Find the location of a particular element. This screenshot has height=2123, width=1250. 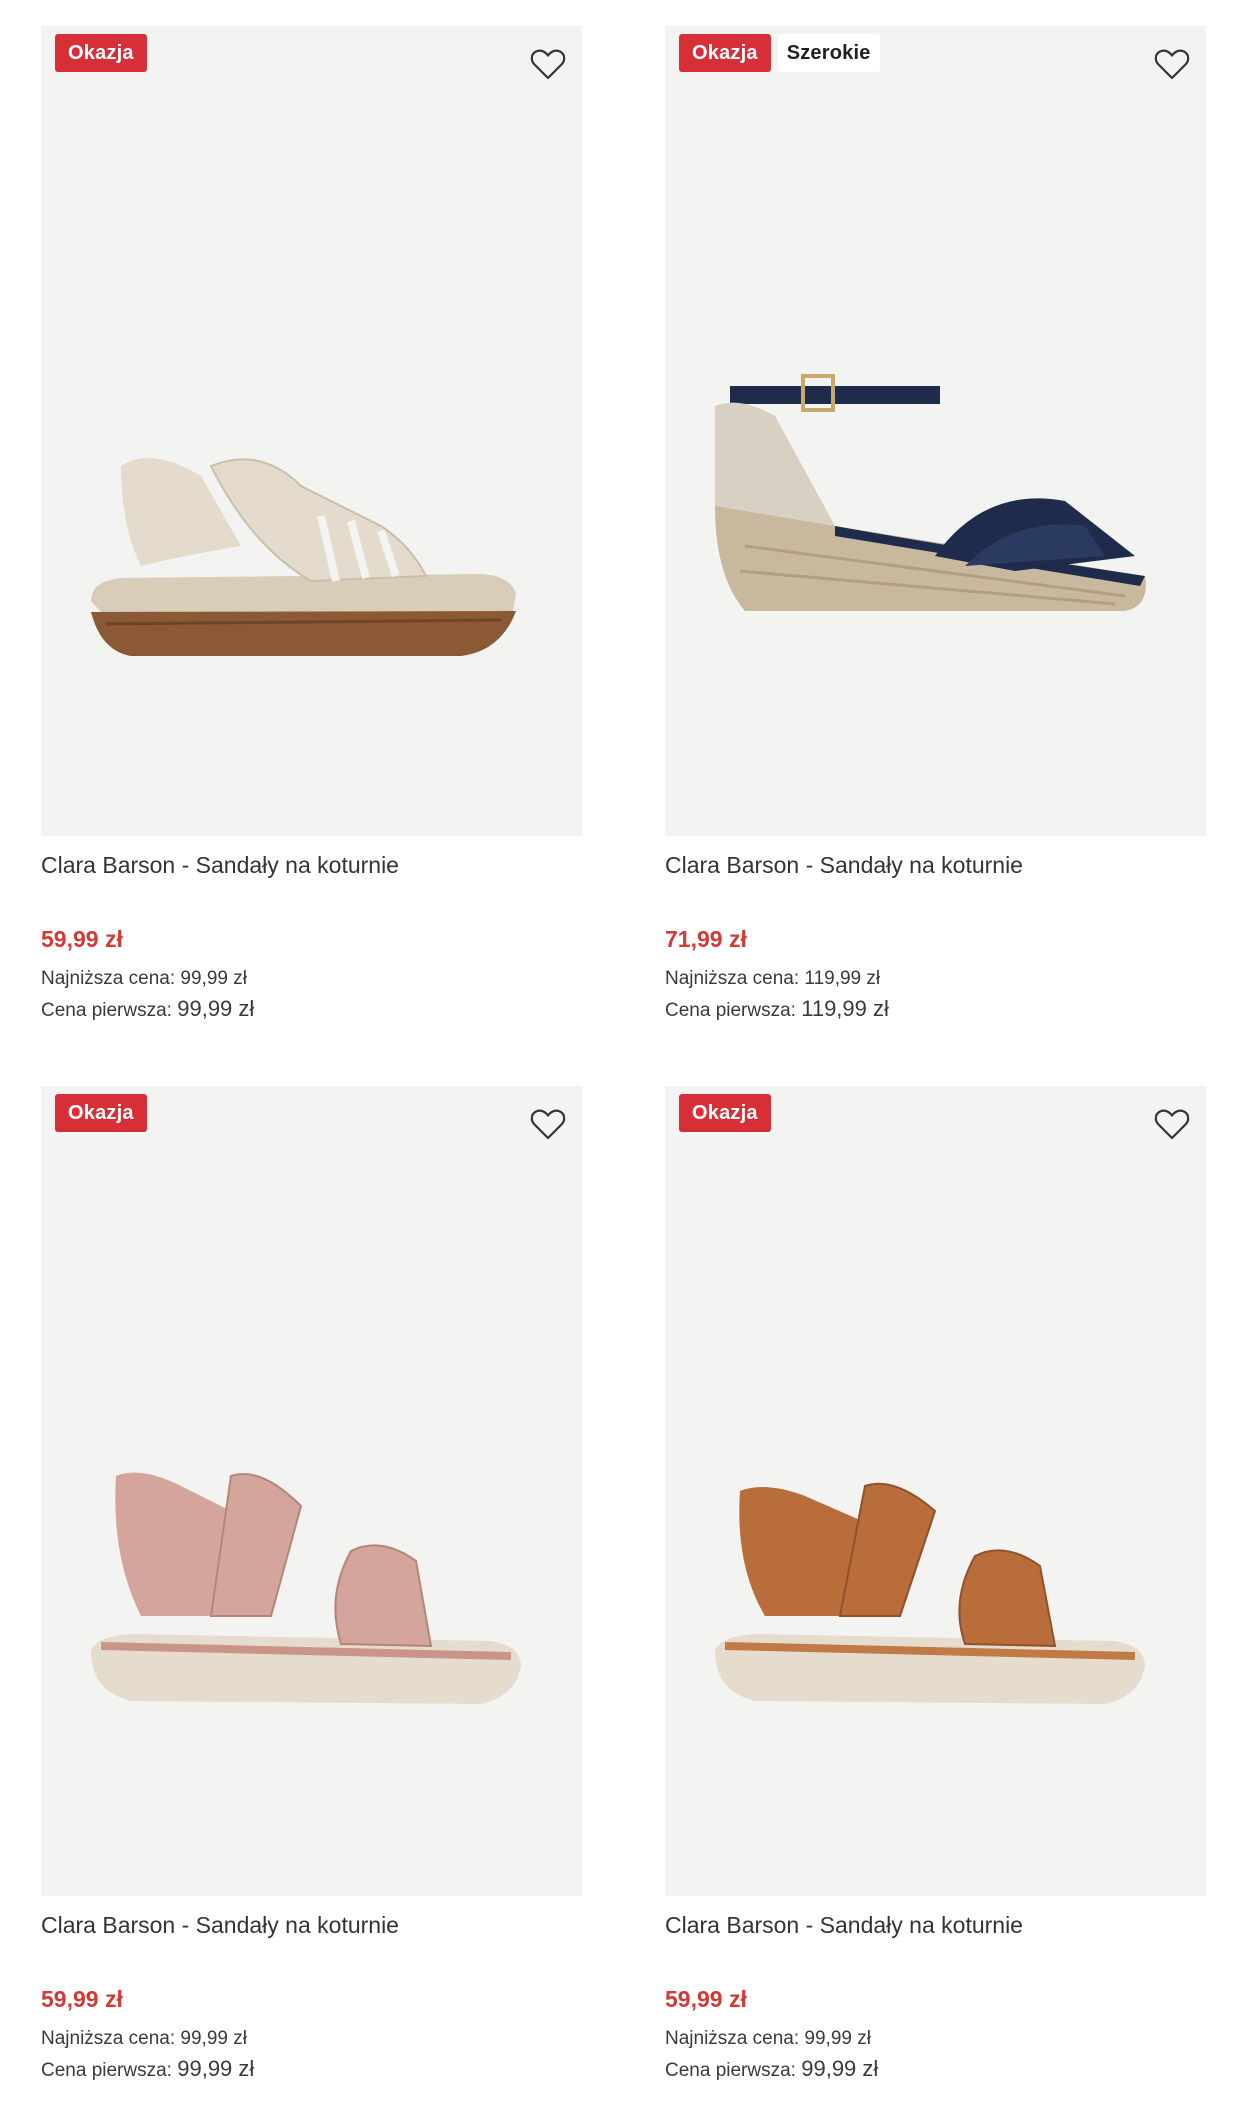

sandal-beige-illustration is located at coordinates (311, 556).